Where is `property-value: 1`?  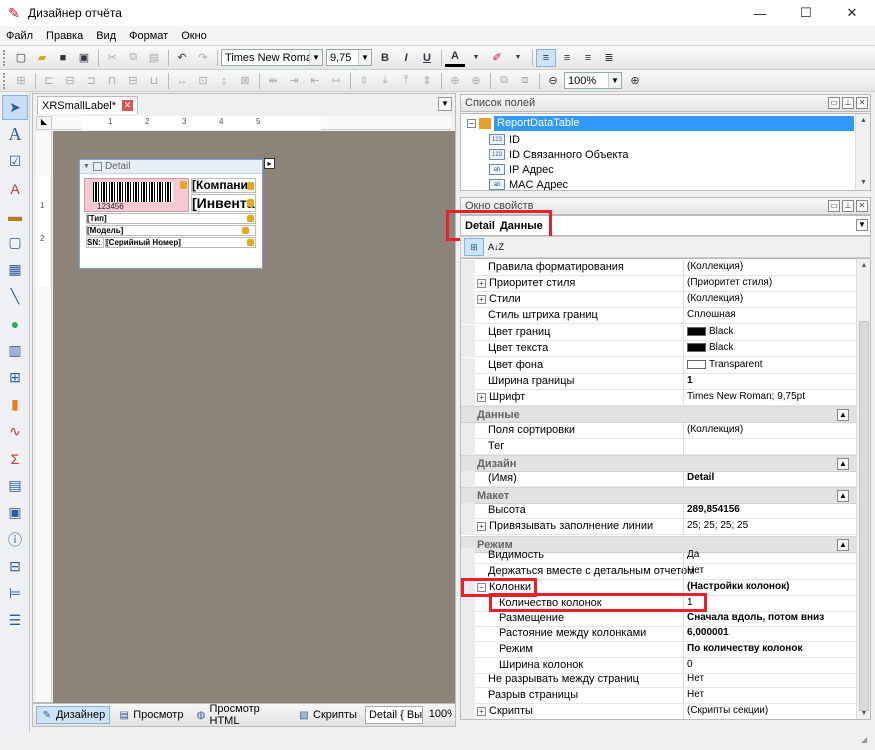 property-value: 1 is located at coordinates (690, 602).